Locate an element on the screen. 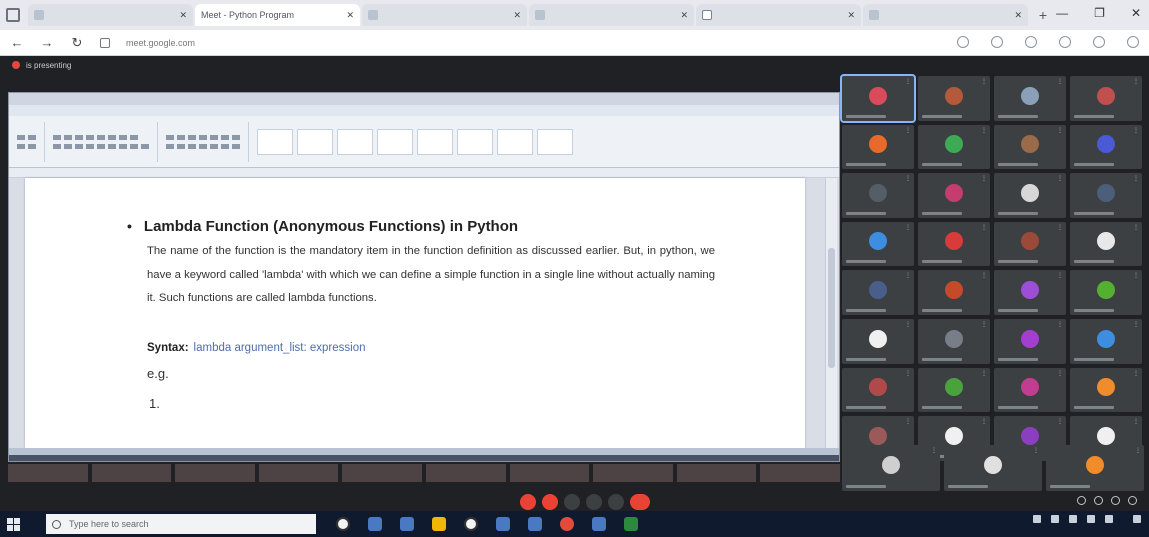 This screenshot has width=1149, height=537. style-heading3 is located at coordinates (435, 141).